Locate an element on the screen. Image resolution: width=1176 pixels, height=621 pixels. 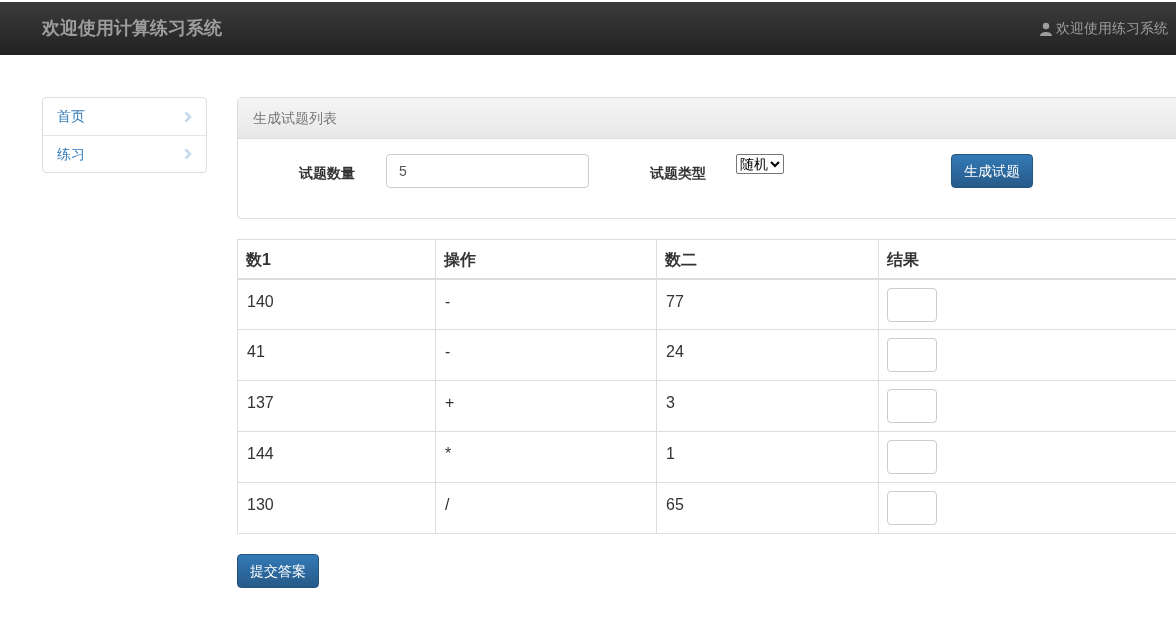
user-greeting: 欢迎使用练习系统 is located at coordinates (1112, 28).